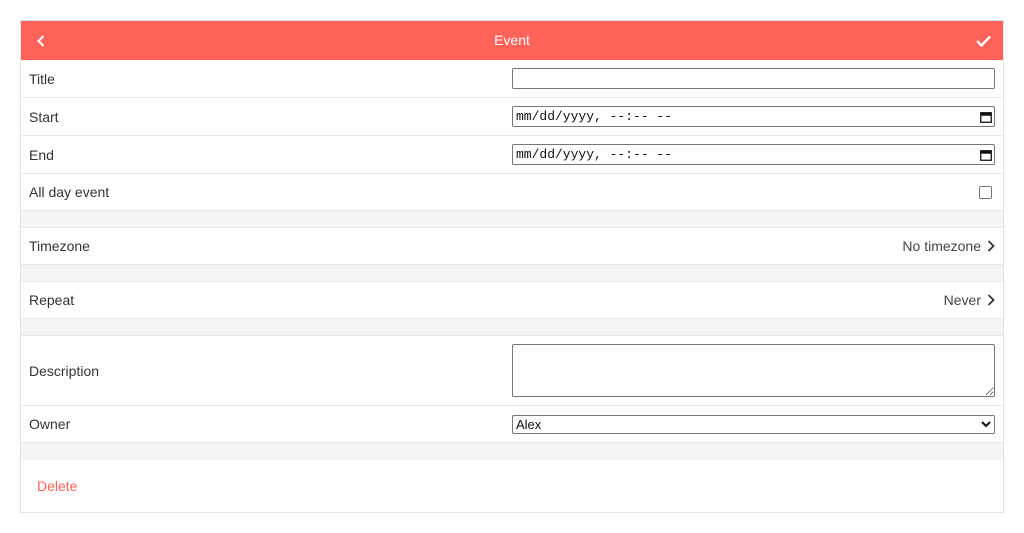  I want to click on chevron-down-icon, so click(986, 423).